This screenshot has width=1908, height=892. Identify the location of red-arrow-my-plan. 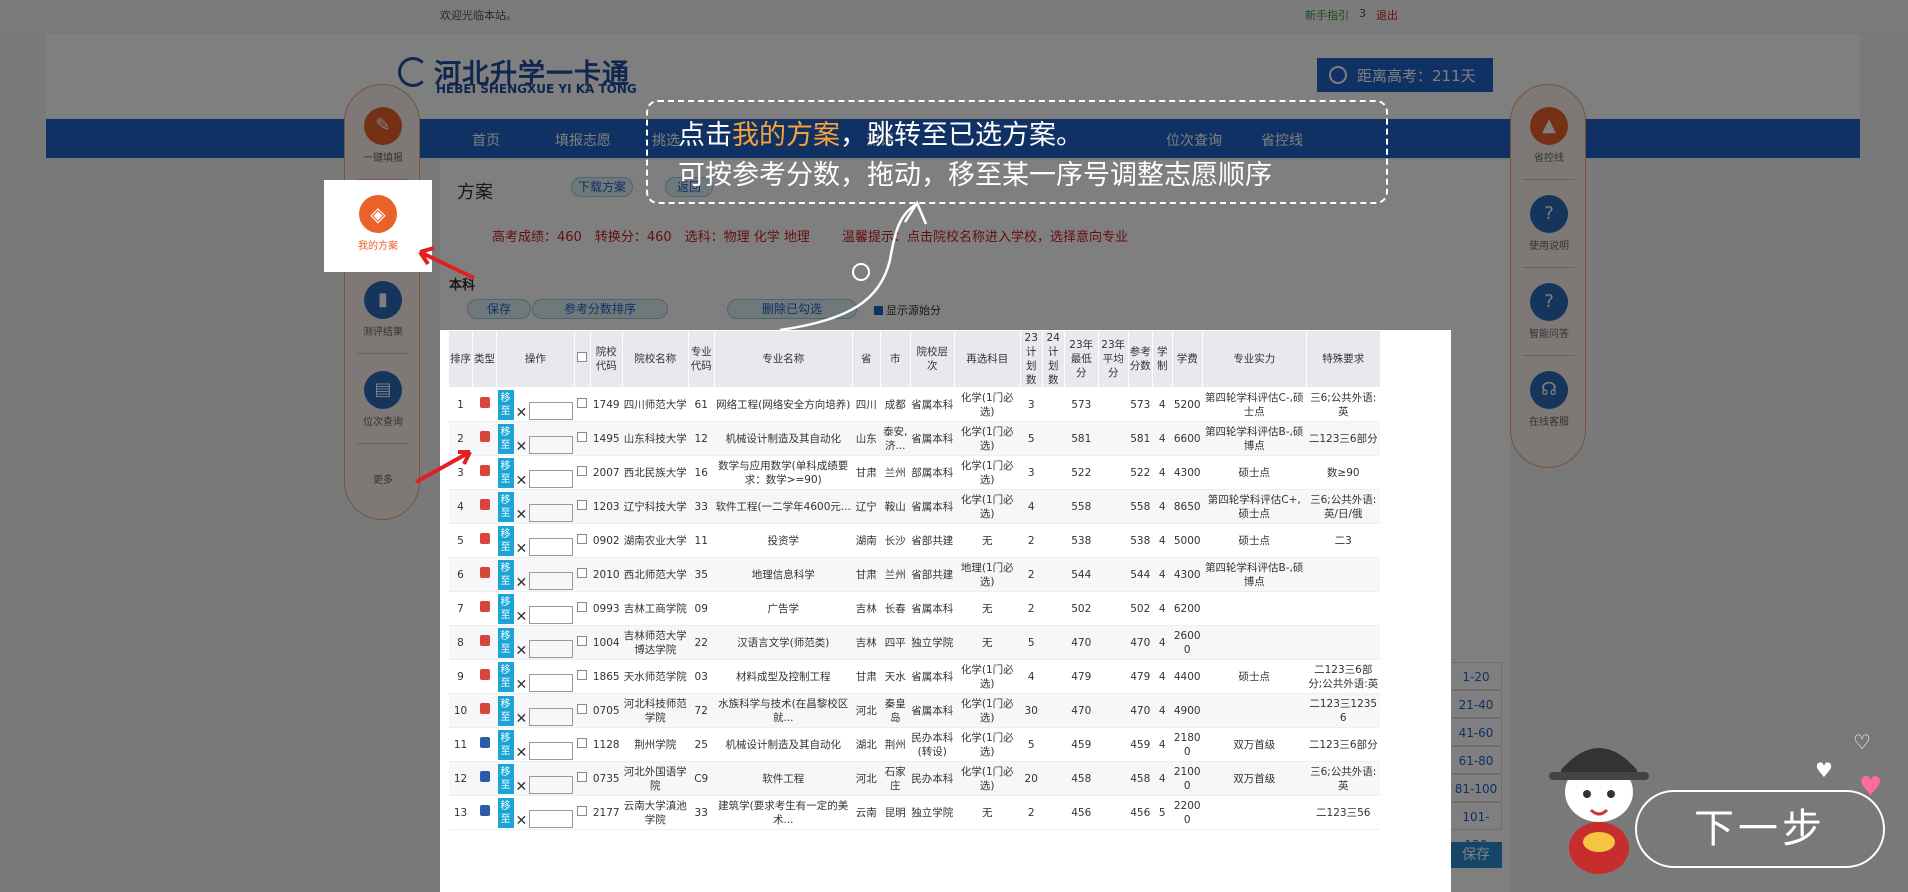
(447, 265).